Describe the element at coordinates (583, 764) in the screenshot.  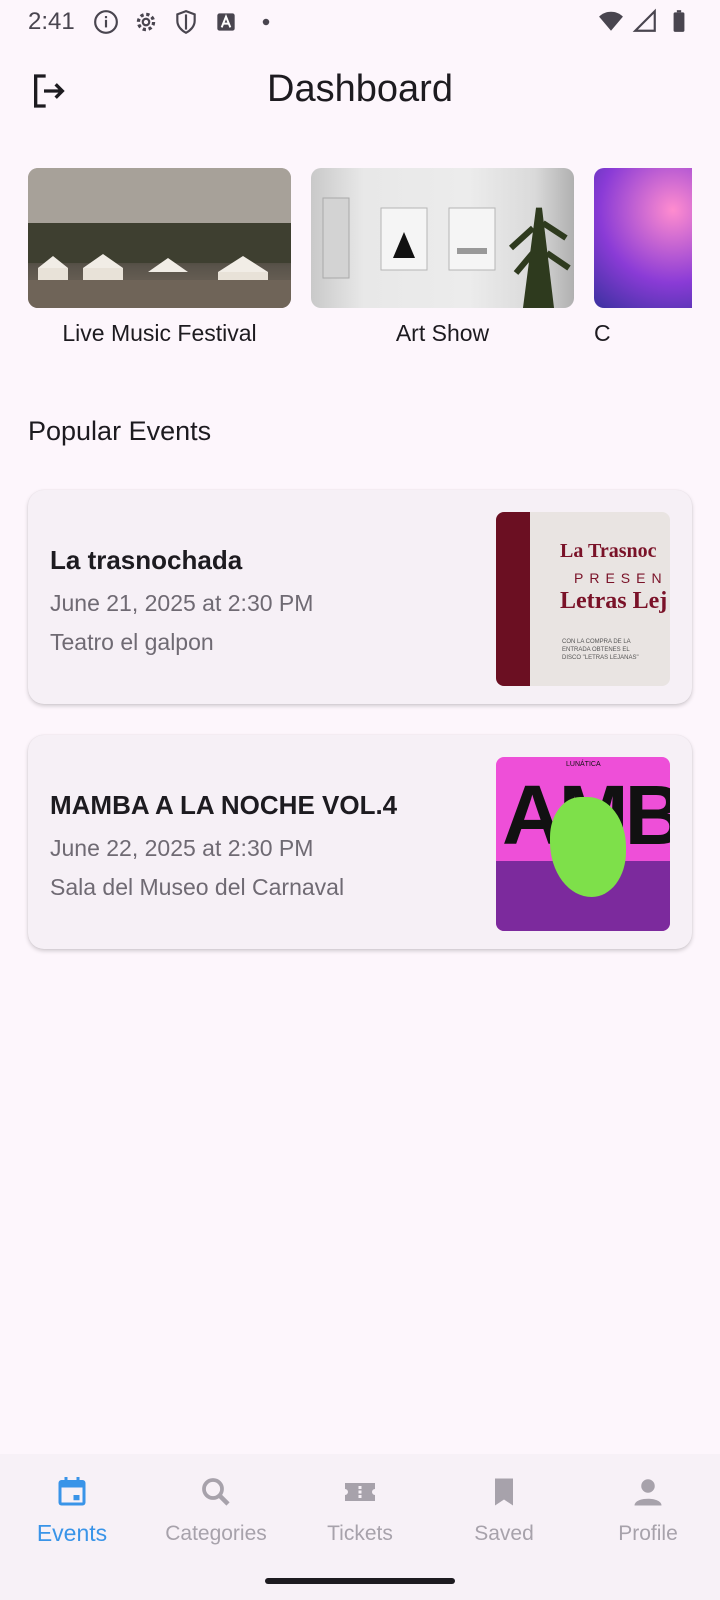
I see `poster-text: LUNÁTICA` at that location.